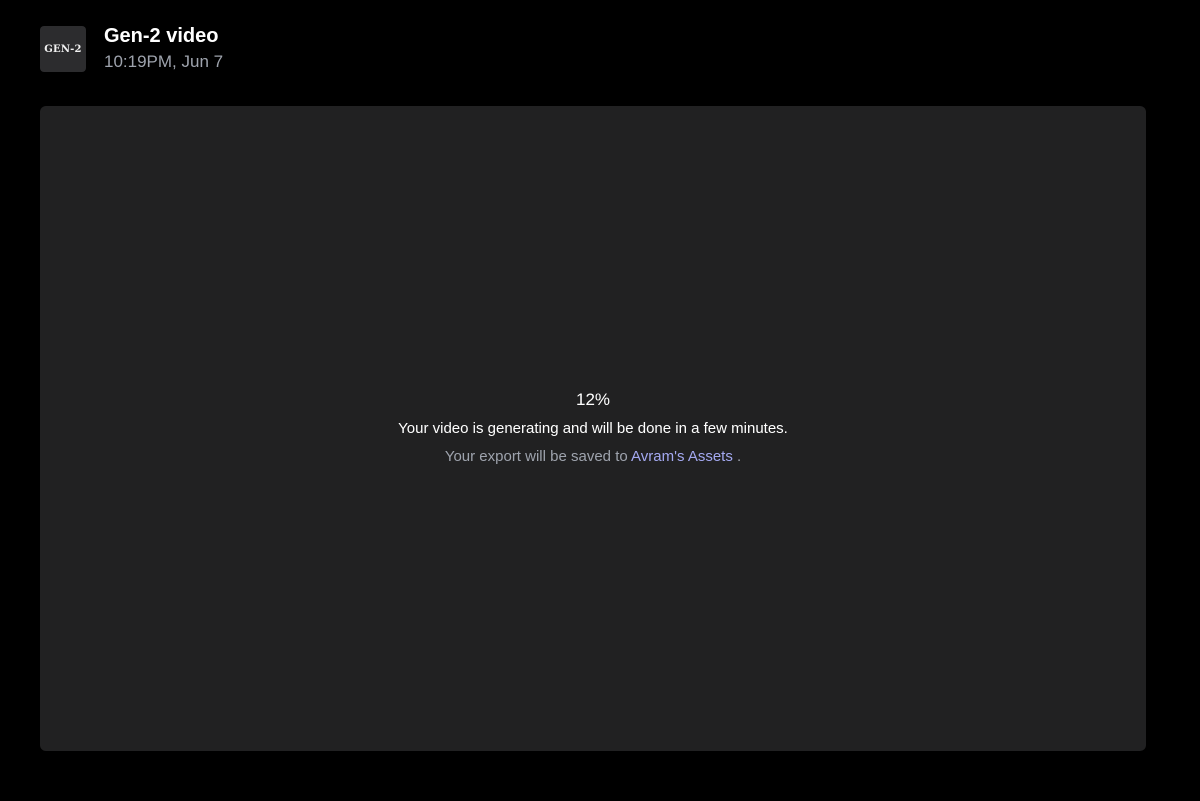 The width and height of the screenshot is (1200, 801). I want to click on assets-link: Avram's Assets, so click(682, 456).